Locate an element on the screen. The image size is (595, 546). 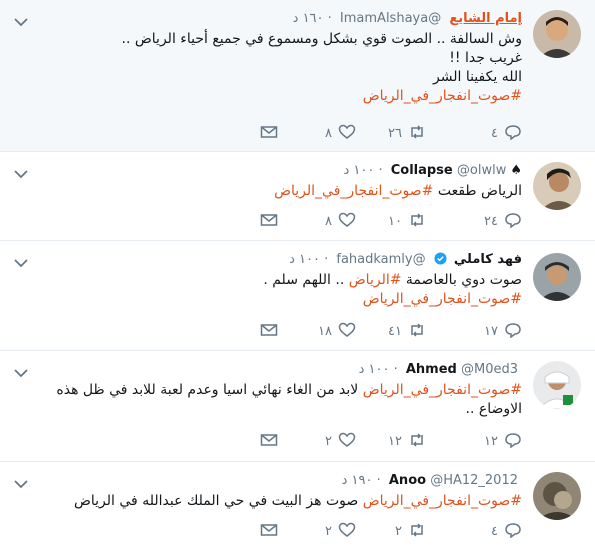
reply-button: ١٧ is located at coordinates (503, 332).